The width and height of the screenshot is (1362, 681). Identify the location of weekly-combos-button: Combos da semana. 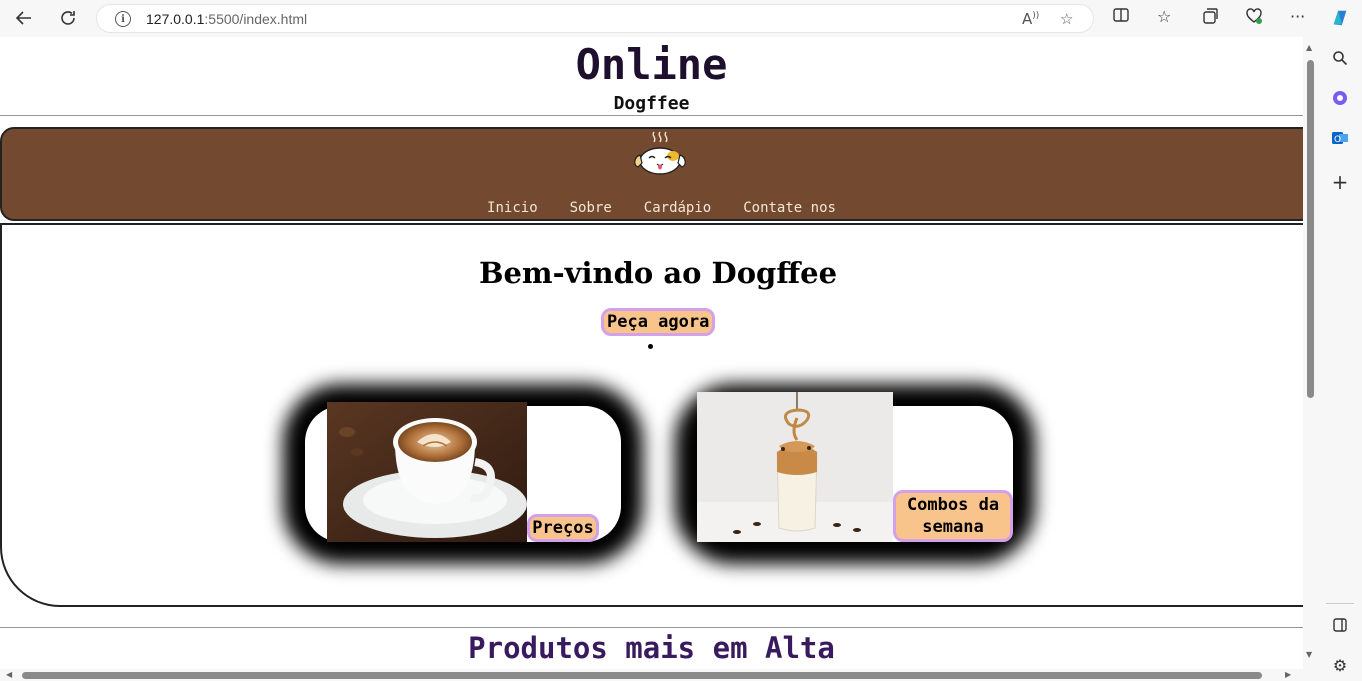
(953, 516).